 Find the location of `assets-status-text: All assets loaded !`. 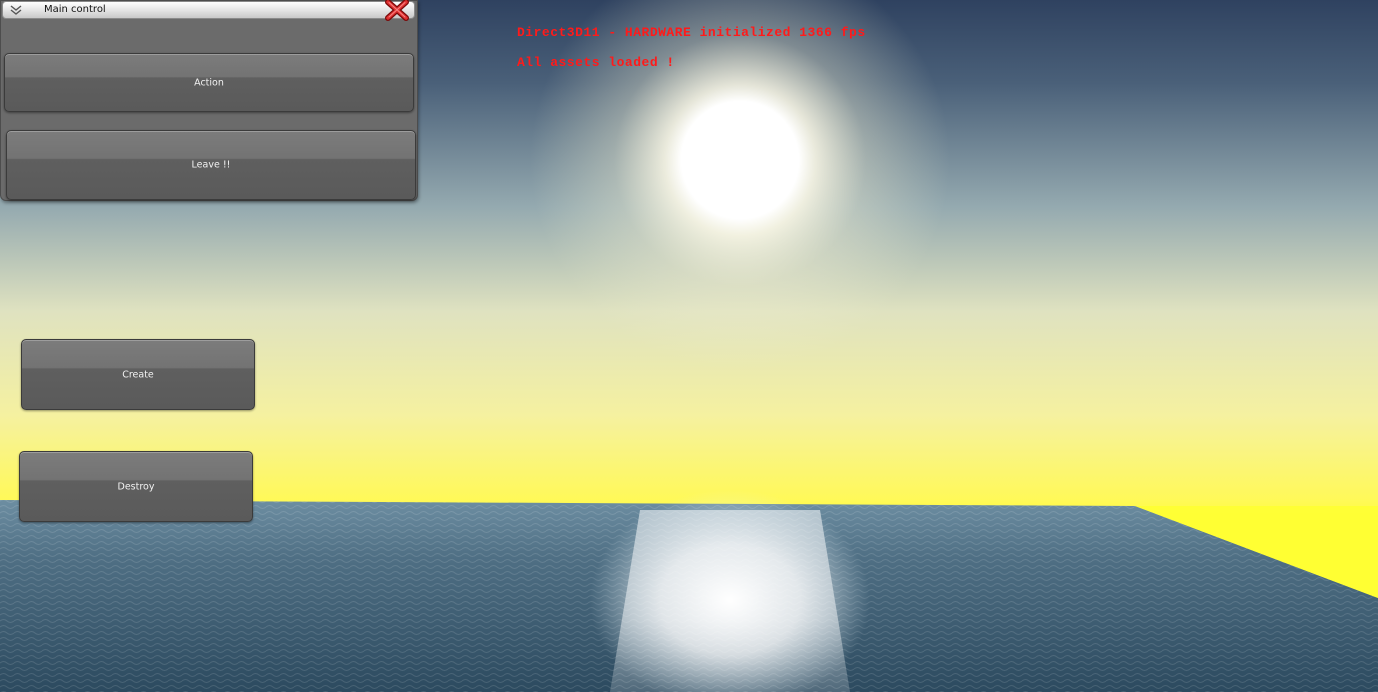

assets-status-text: All assets loaded ! is located at coordinates (596, 62).